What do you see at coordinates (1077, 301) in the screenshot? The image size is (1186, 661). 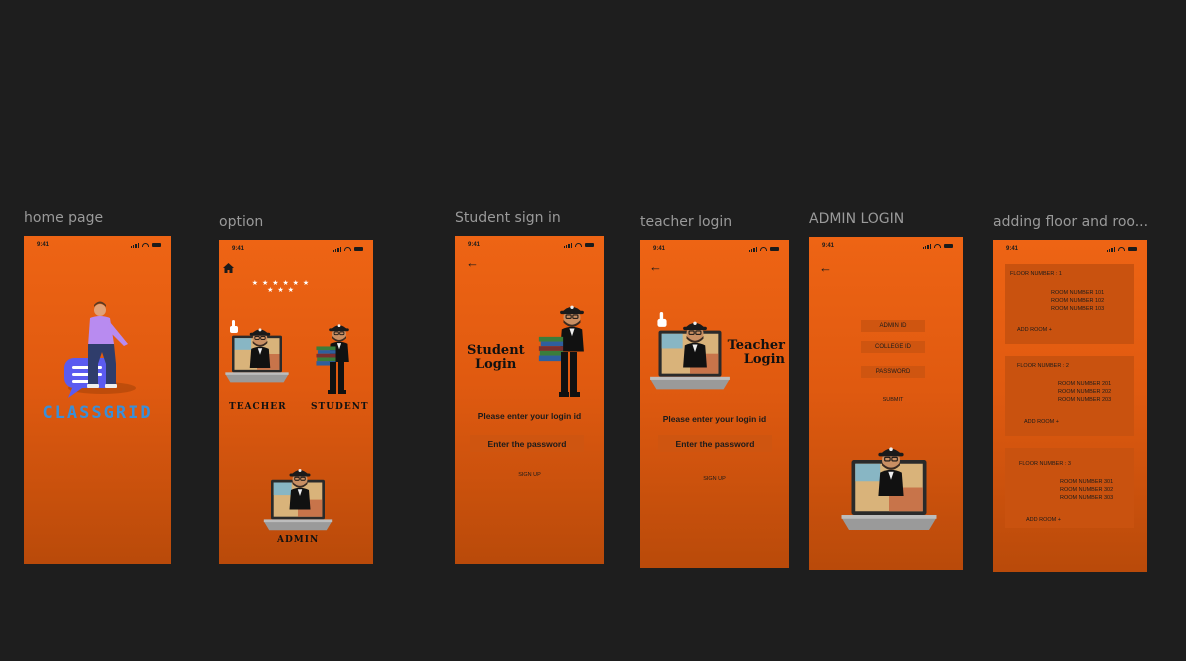 I see `room-item: ROOM NUMBER 102` at bounding box center [1077, 301].